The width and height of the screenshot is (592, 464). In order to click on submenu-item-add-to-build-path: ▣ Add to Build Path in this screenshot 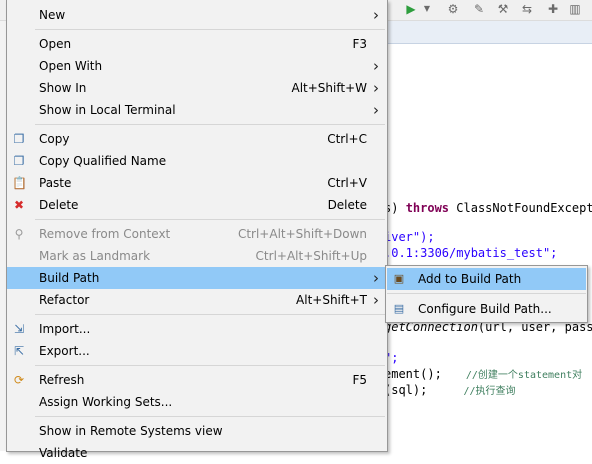, I will do `click(486, 279)`.